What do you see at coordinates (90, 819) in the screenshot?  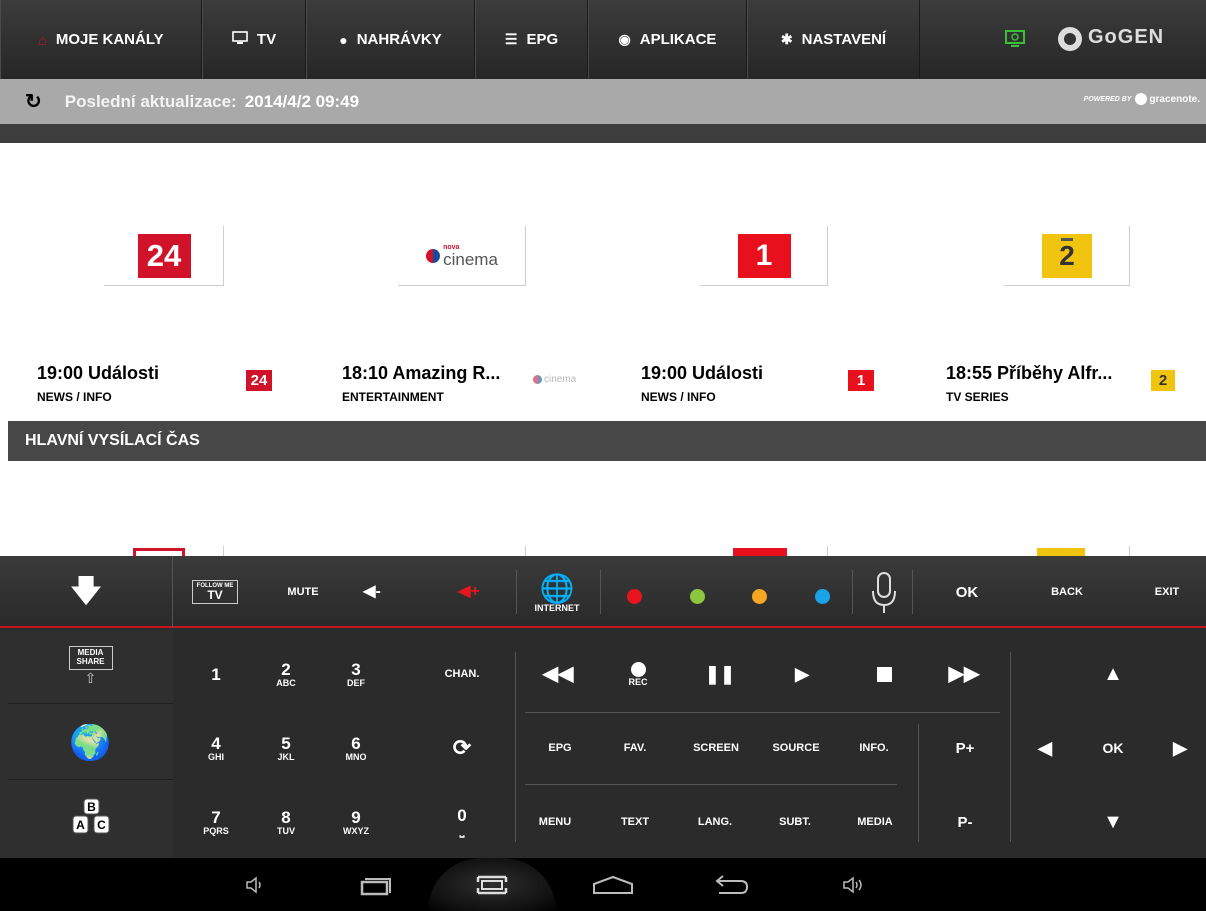 I see `abc-input-button: B A C` at bounding box center [90, 819].